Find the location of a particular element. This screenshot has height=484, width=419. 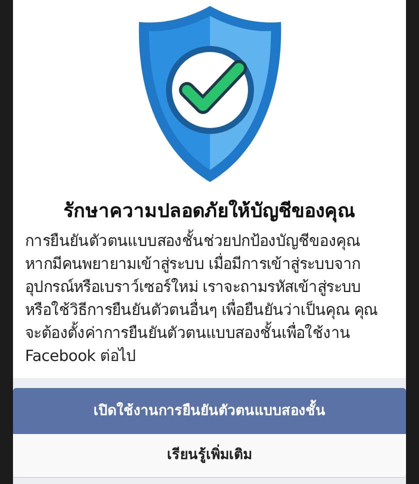

enable-button: เปิดใช้งานการยืนยันตัวตนแบบสองชั้น is located at coordinates (209, 411).